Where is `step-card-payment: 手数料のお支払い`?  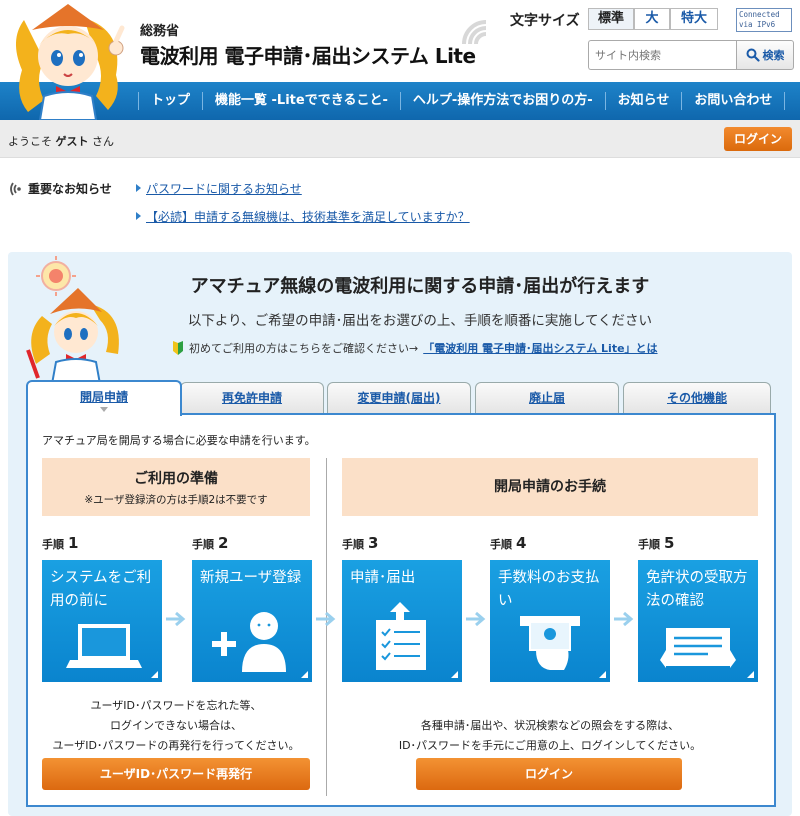
step-card-payment: 手数料のお支払い is located at coordinates (550, 621).